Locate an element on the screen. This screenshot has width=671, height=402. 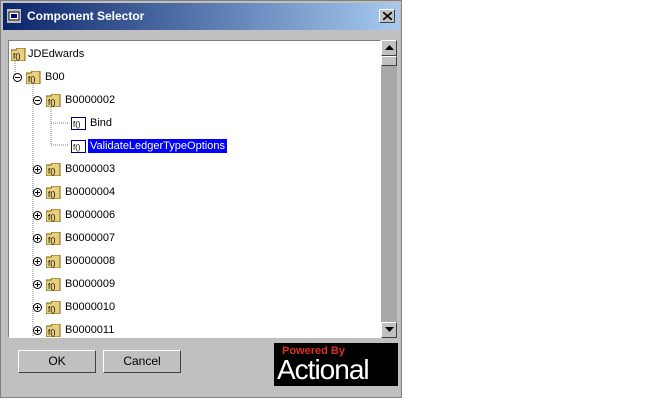
tree-node-sibling: f() B0000009 is located at coordinates (74, 284).